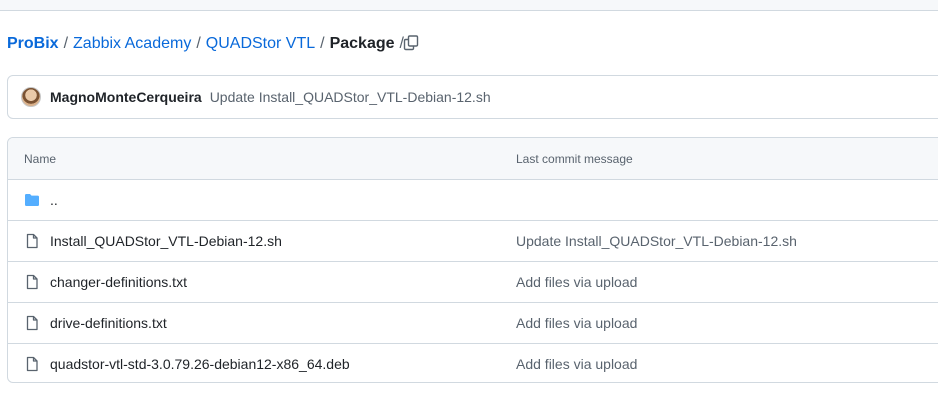 Image resolution: width=938 pixels, height=404 pixels. Describe the element at coordinates (32, 200) in the screenshot. I see `folder-icon` at that location.